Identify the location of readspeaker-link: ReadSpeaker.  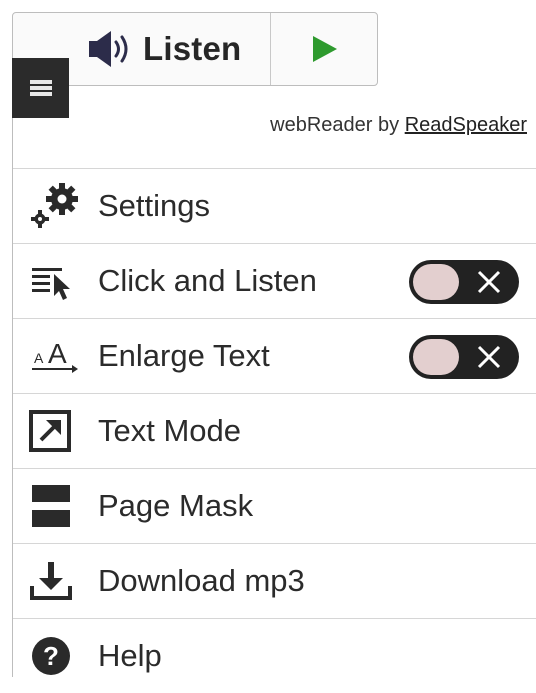
(466, 125).